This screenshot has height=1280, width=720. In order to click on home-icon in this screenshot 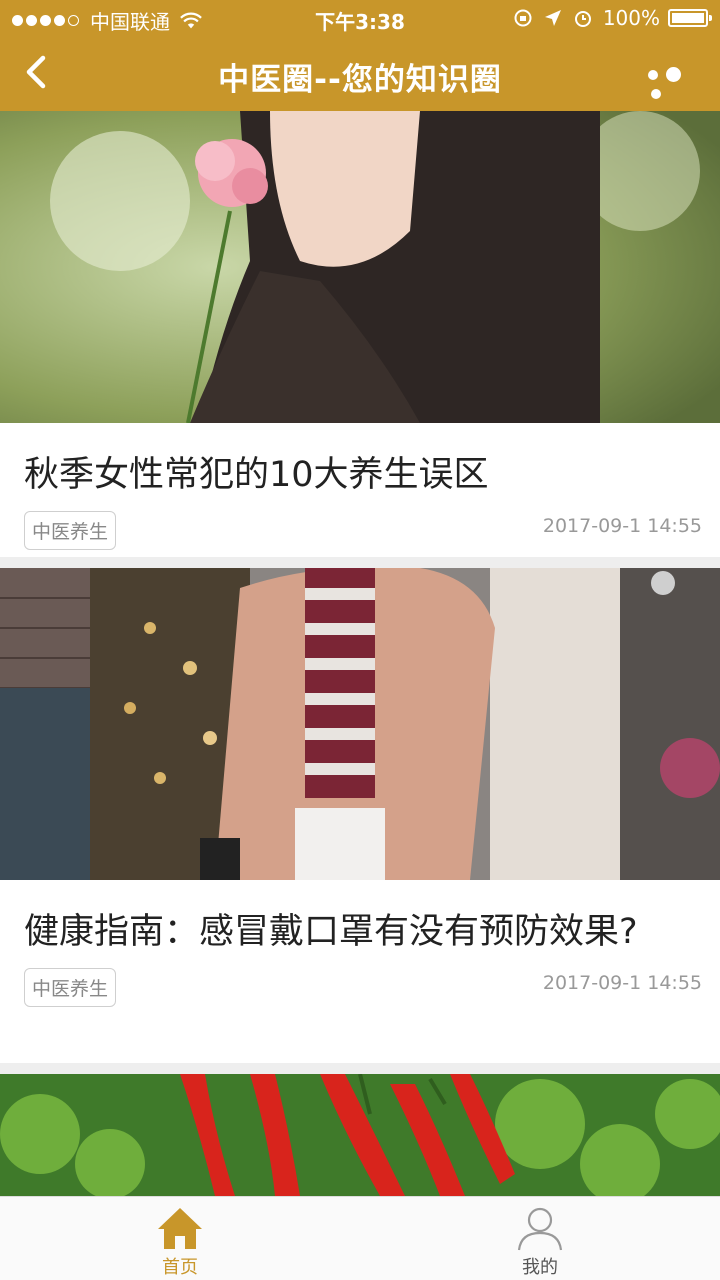, I will do `click(180, 1228)`.